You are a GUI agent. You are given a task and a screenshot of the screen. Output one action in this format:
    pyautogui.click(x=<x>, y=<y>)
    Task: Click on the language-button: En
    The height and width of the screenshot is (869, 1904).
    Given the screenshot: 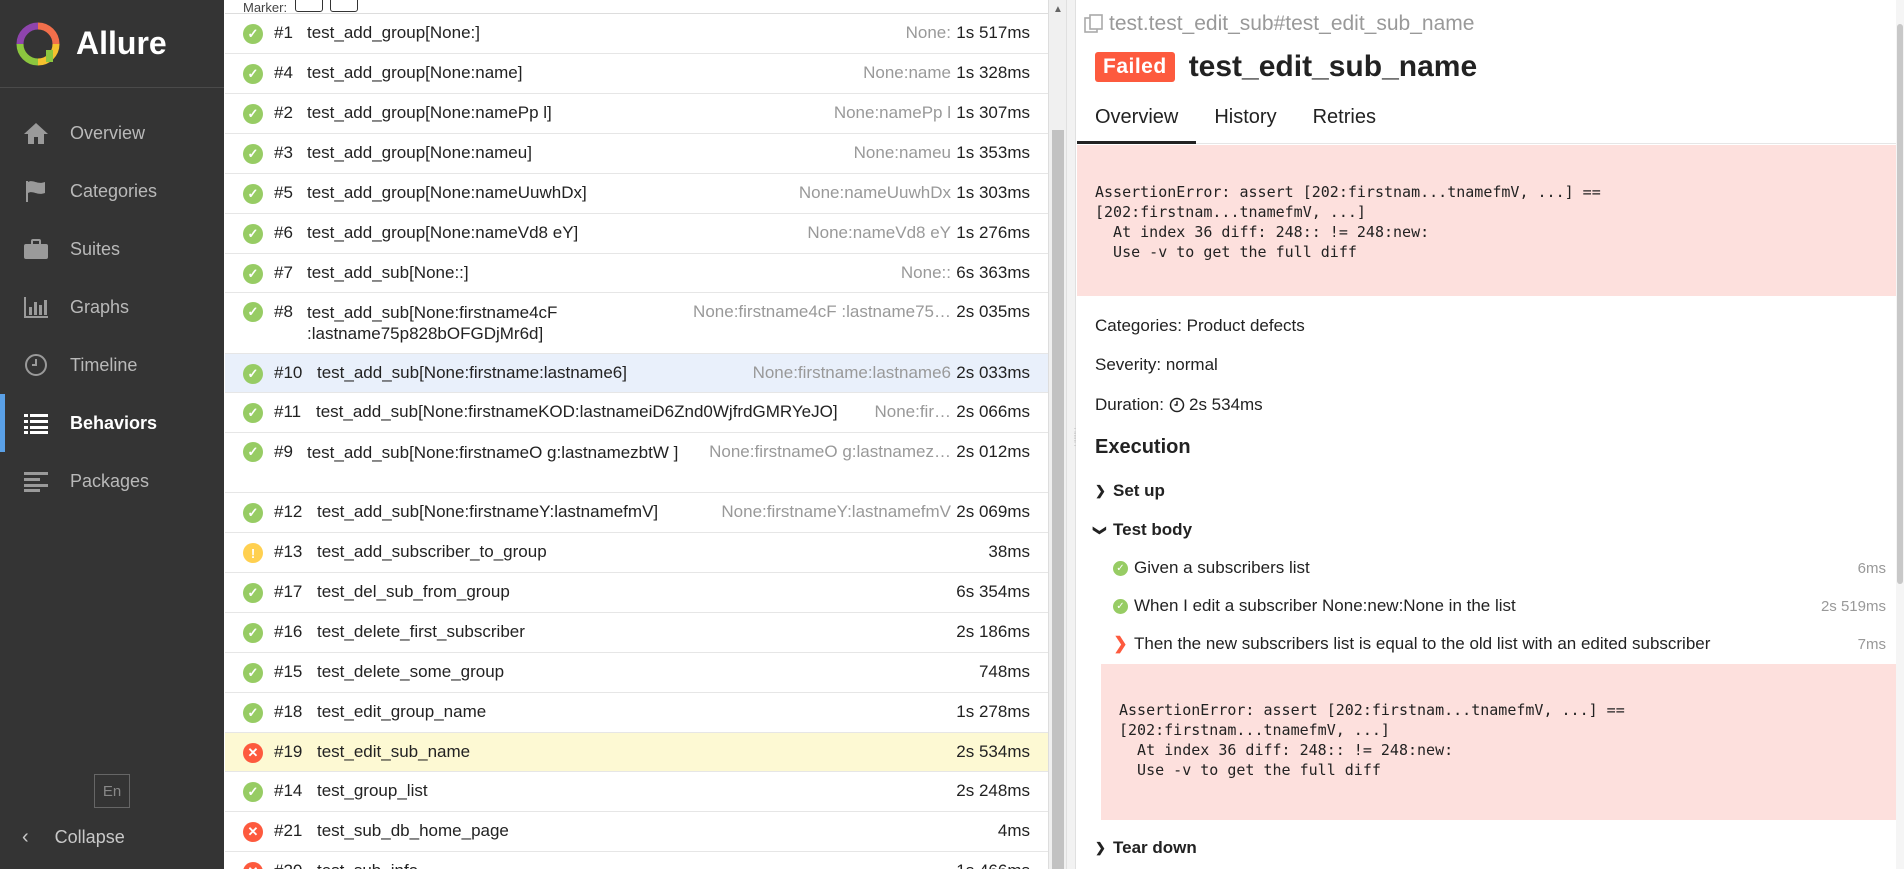 What is the action you would take?
    pyautogui.click(x=112, y=791)
    